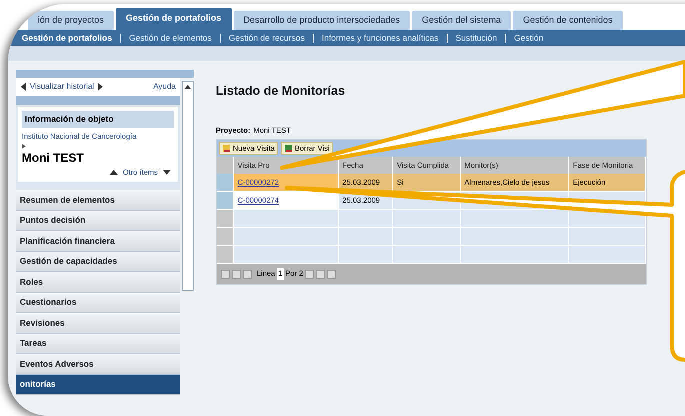 The width and height of the screenshot is (685, 416). Describe the element at coordinates (266, 38) in the screenshot. I see `sub-nav-link: Gestión de recursos` at that location.